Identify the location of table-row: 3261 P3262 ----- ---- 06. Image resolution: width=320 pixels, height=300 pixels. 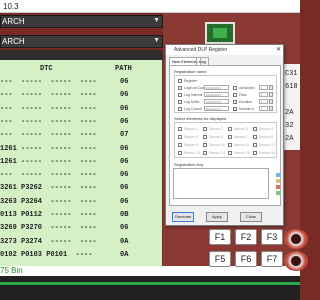
(81, 189).